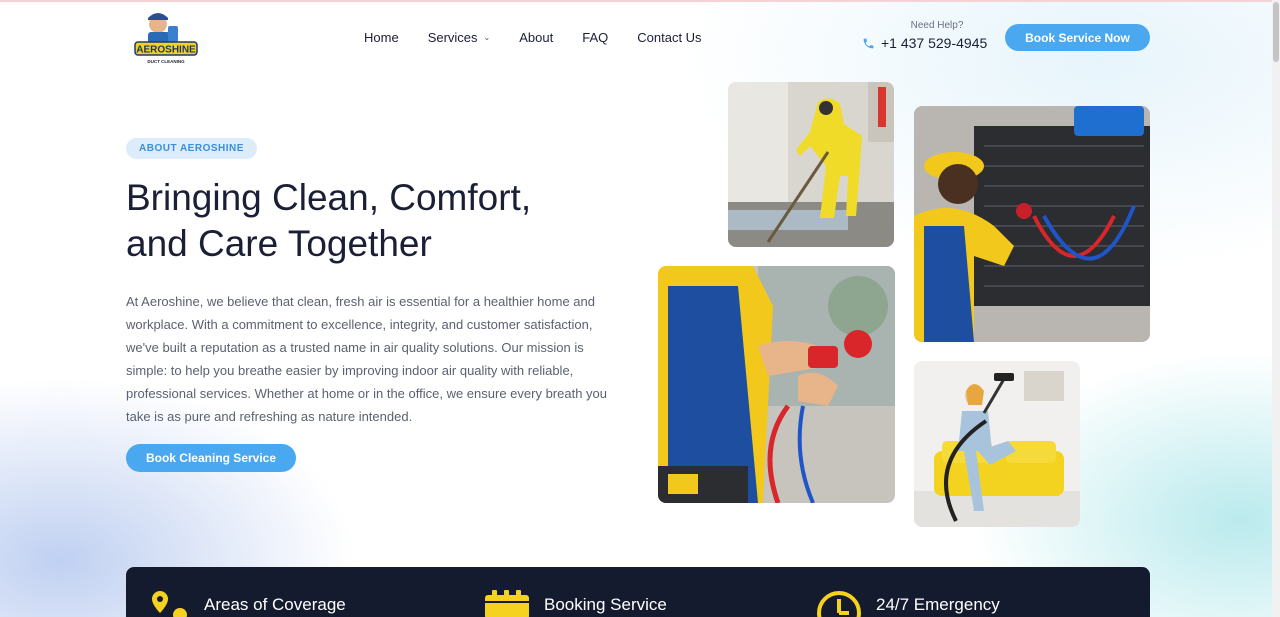 This screenshot has width=1280, height=617. I want to click on vacuum-couch-photo, so click(997, 444).